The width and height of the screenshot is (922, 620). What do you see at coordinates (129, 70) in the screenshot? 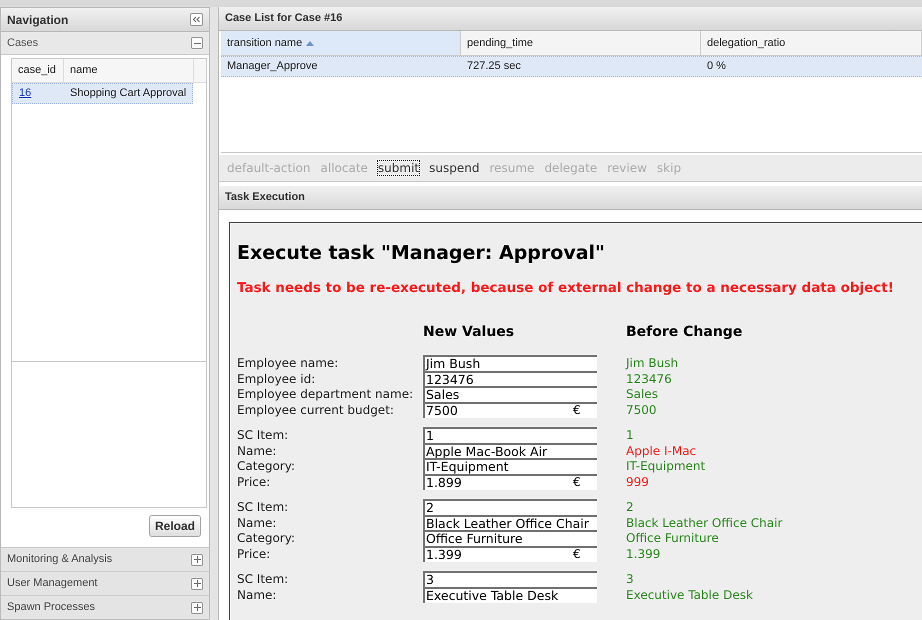
I see `column-header: name` at bounding box center [129, 70].